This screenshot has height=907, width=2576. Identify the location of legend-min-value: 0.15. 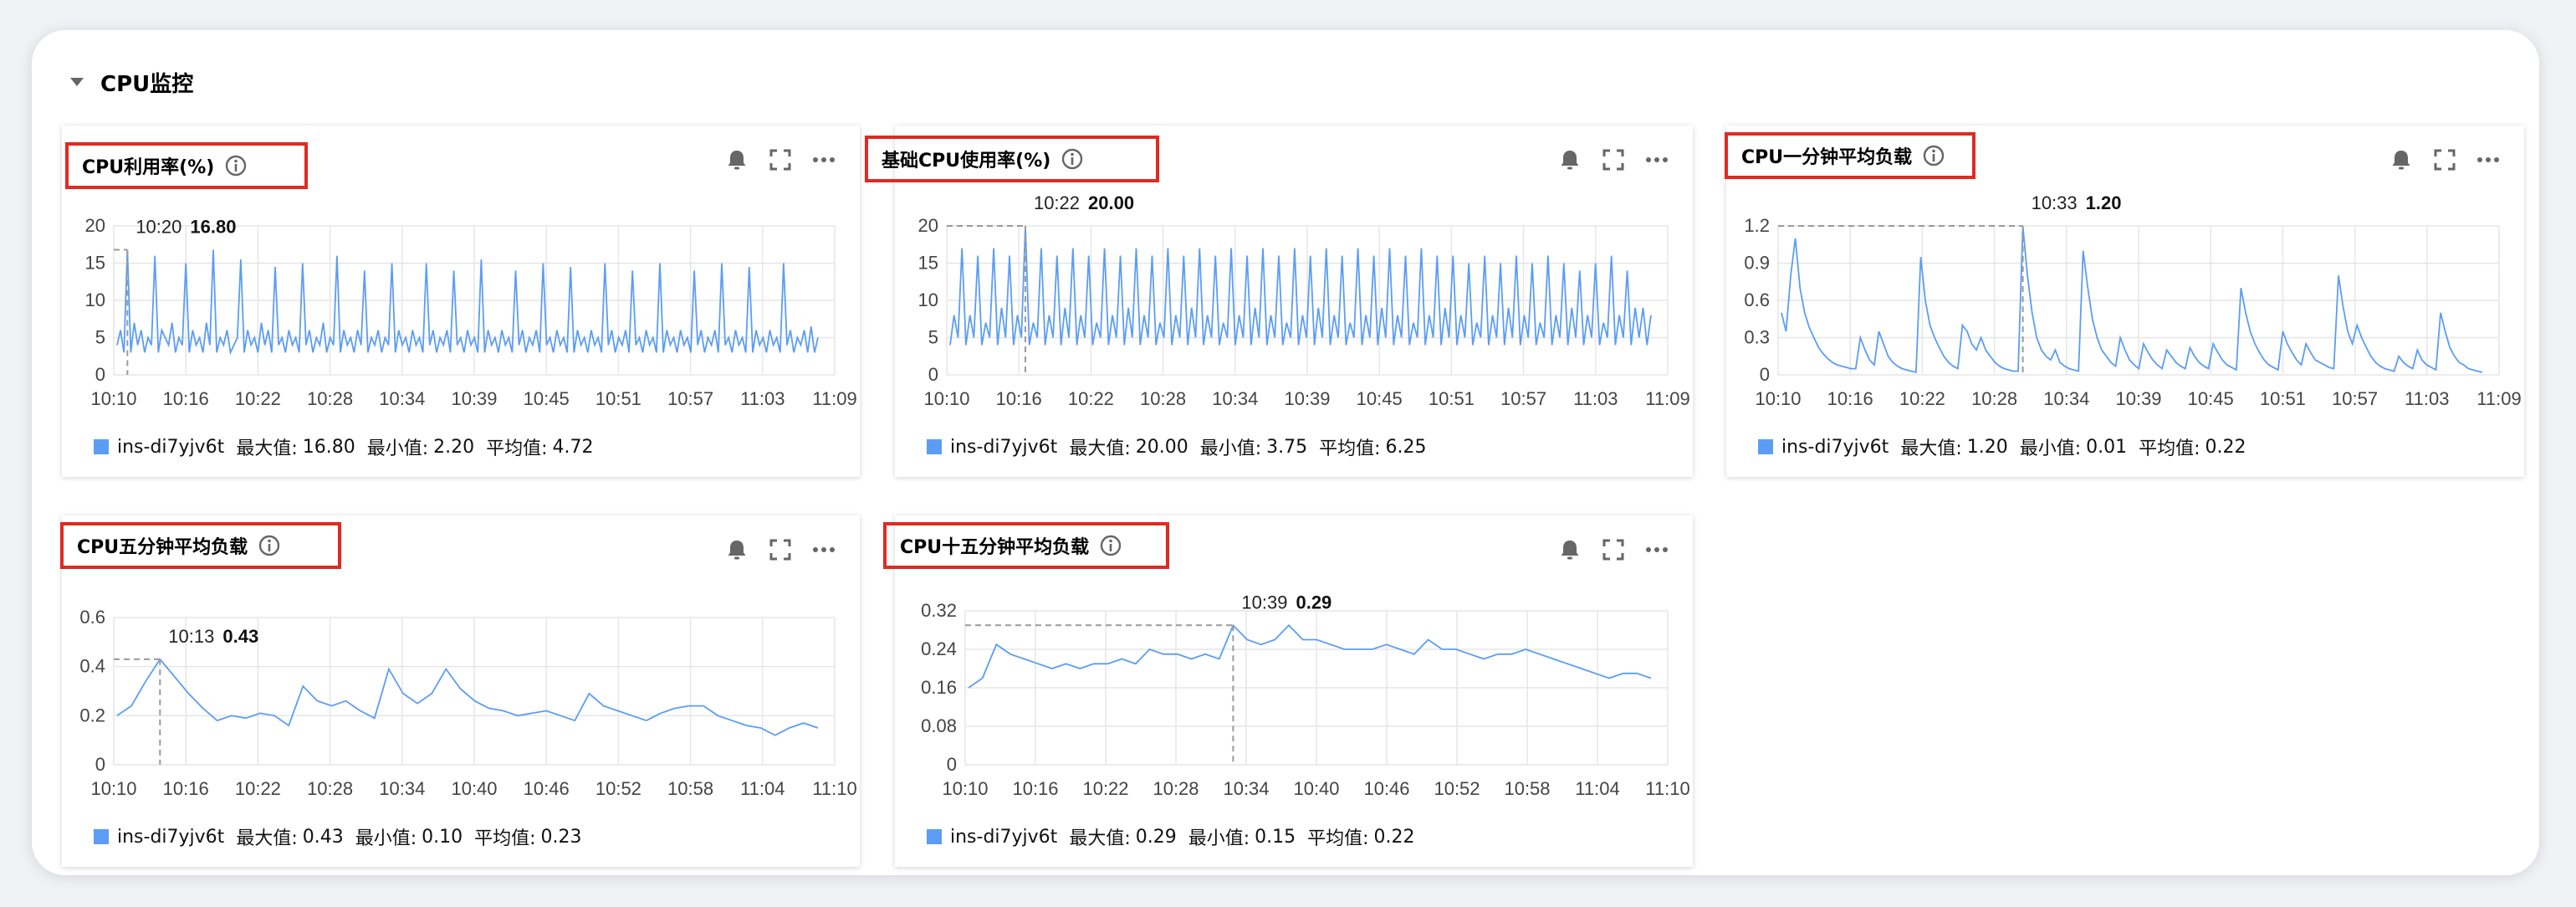
(1275, 837).